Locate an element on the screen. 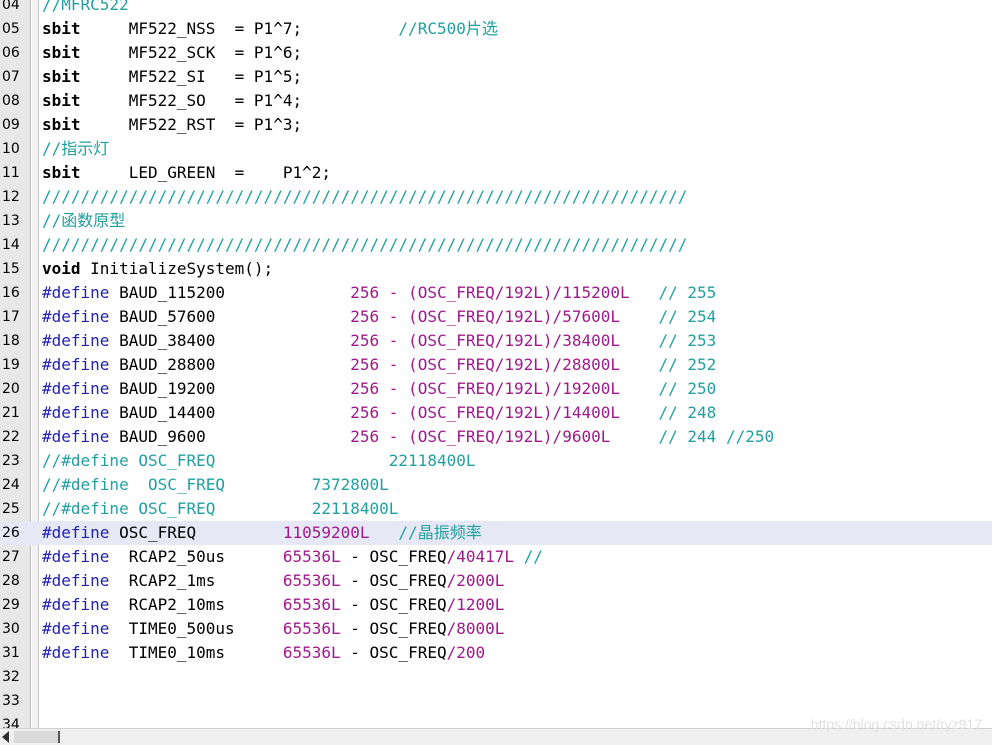  code-token: 256 - (OSC_FREQ/192L)/28800L is located at coordinates (504, 364).